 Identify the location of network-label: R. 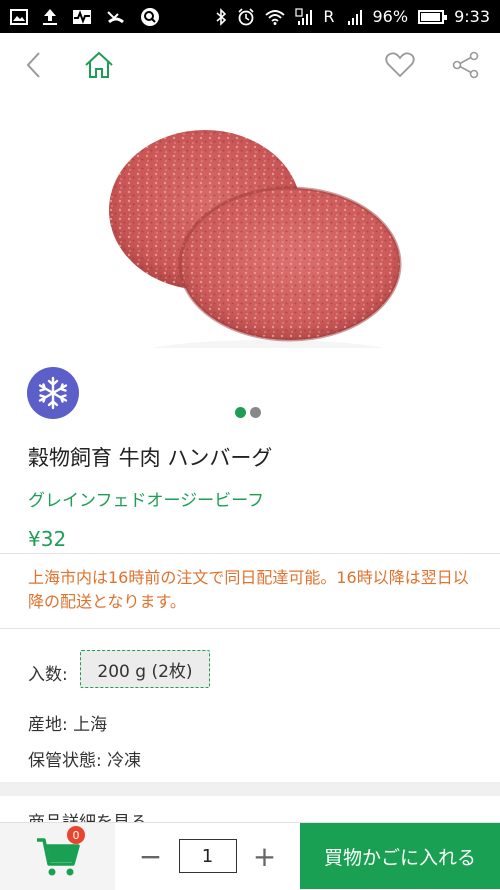
(329, 16).